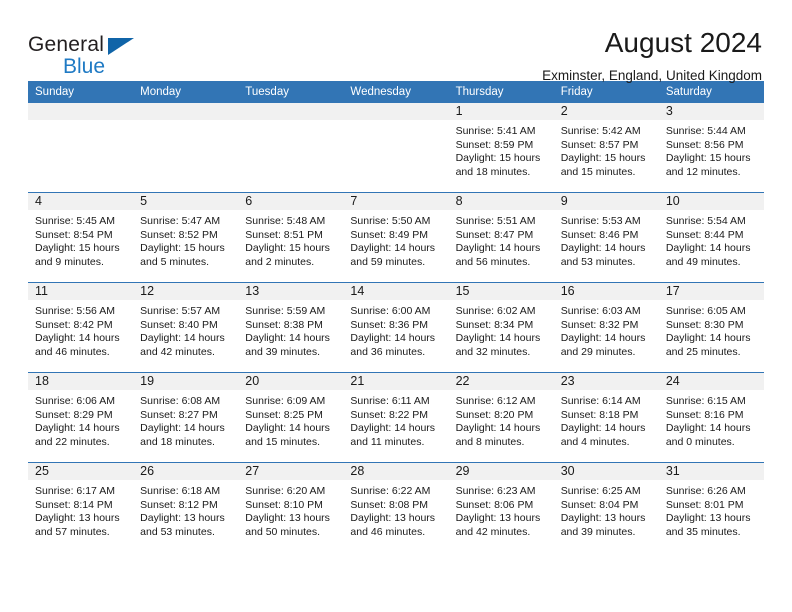 This screenshot has width=792, height=612. Describe the element at coordinates (600, 311) in the screenshot. I see `sunrise-text: Sunrise: 6:03 AM` at that location.